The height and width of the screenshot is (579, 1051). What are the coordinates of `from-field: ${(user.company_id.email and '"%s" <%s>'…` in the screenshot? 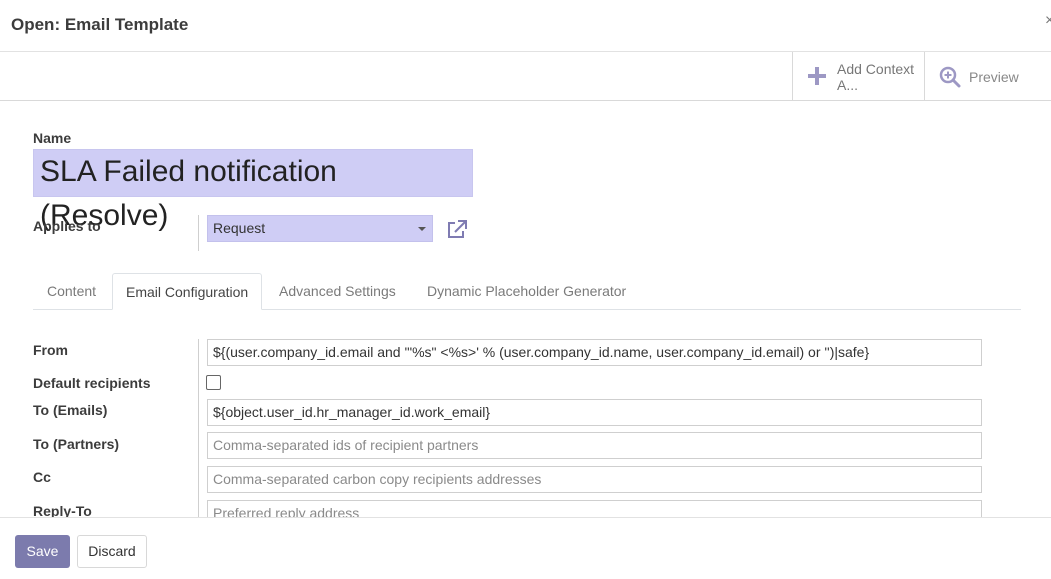 It's located at (594, 352).